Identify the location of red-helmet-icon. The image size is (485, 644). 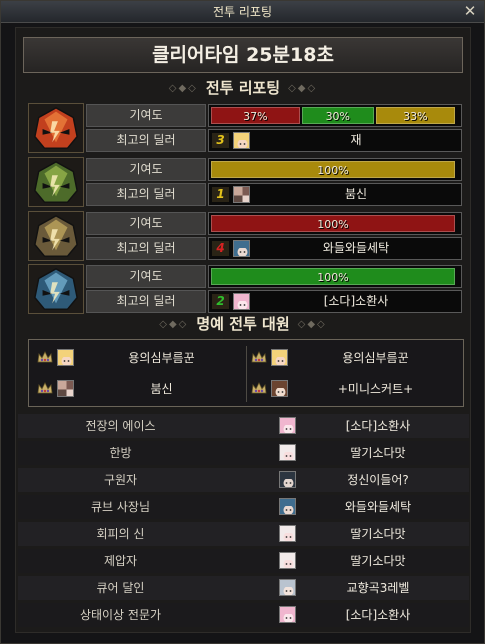
(56, 128).